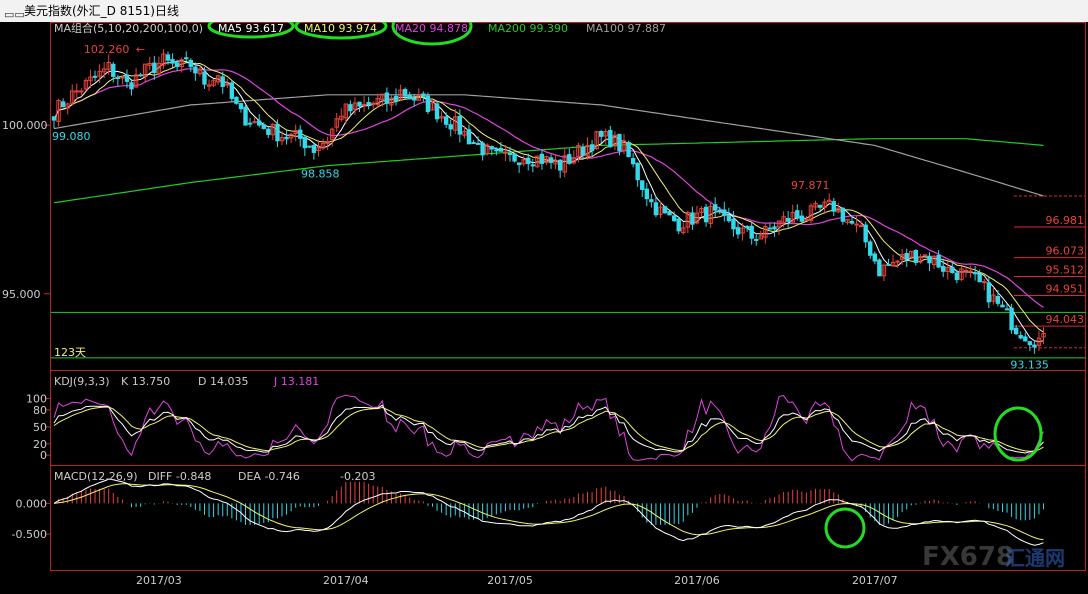 The width and height of the screenshot is (1088, 594). I want to click on price-annotation: 93.135, so click(1029, 365).